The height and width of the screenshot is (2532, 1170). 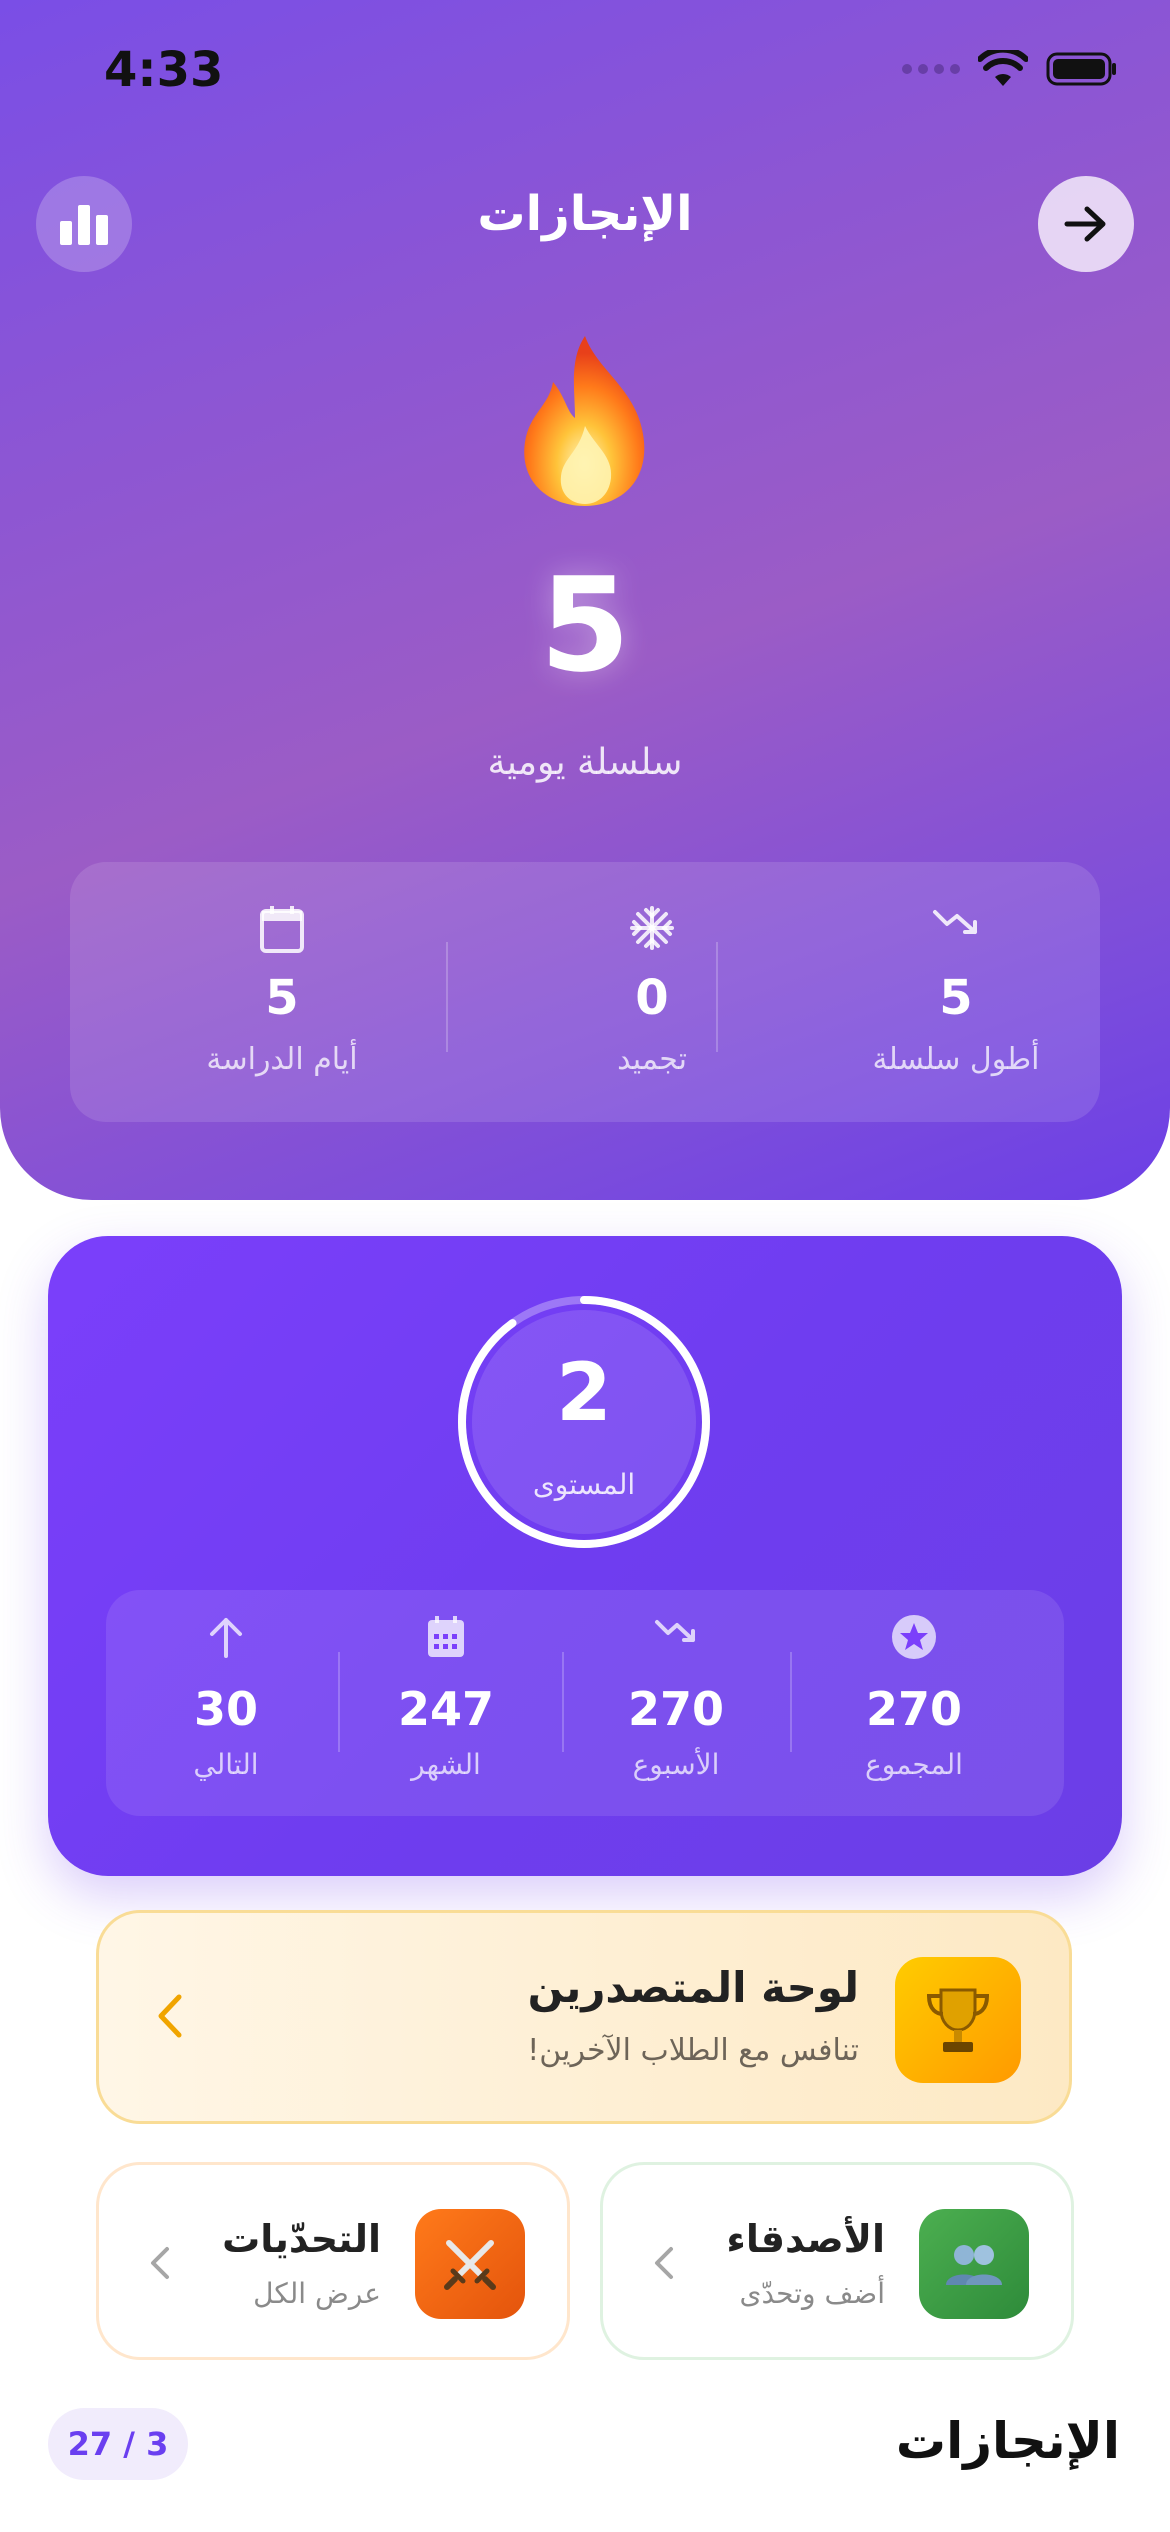 I want to click on stat-label: أطول سلسلة, so click(x=956, y=1059).